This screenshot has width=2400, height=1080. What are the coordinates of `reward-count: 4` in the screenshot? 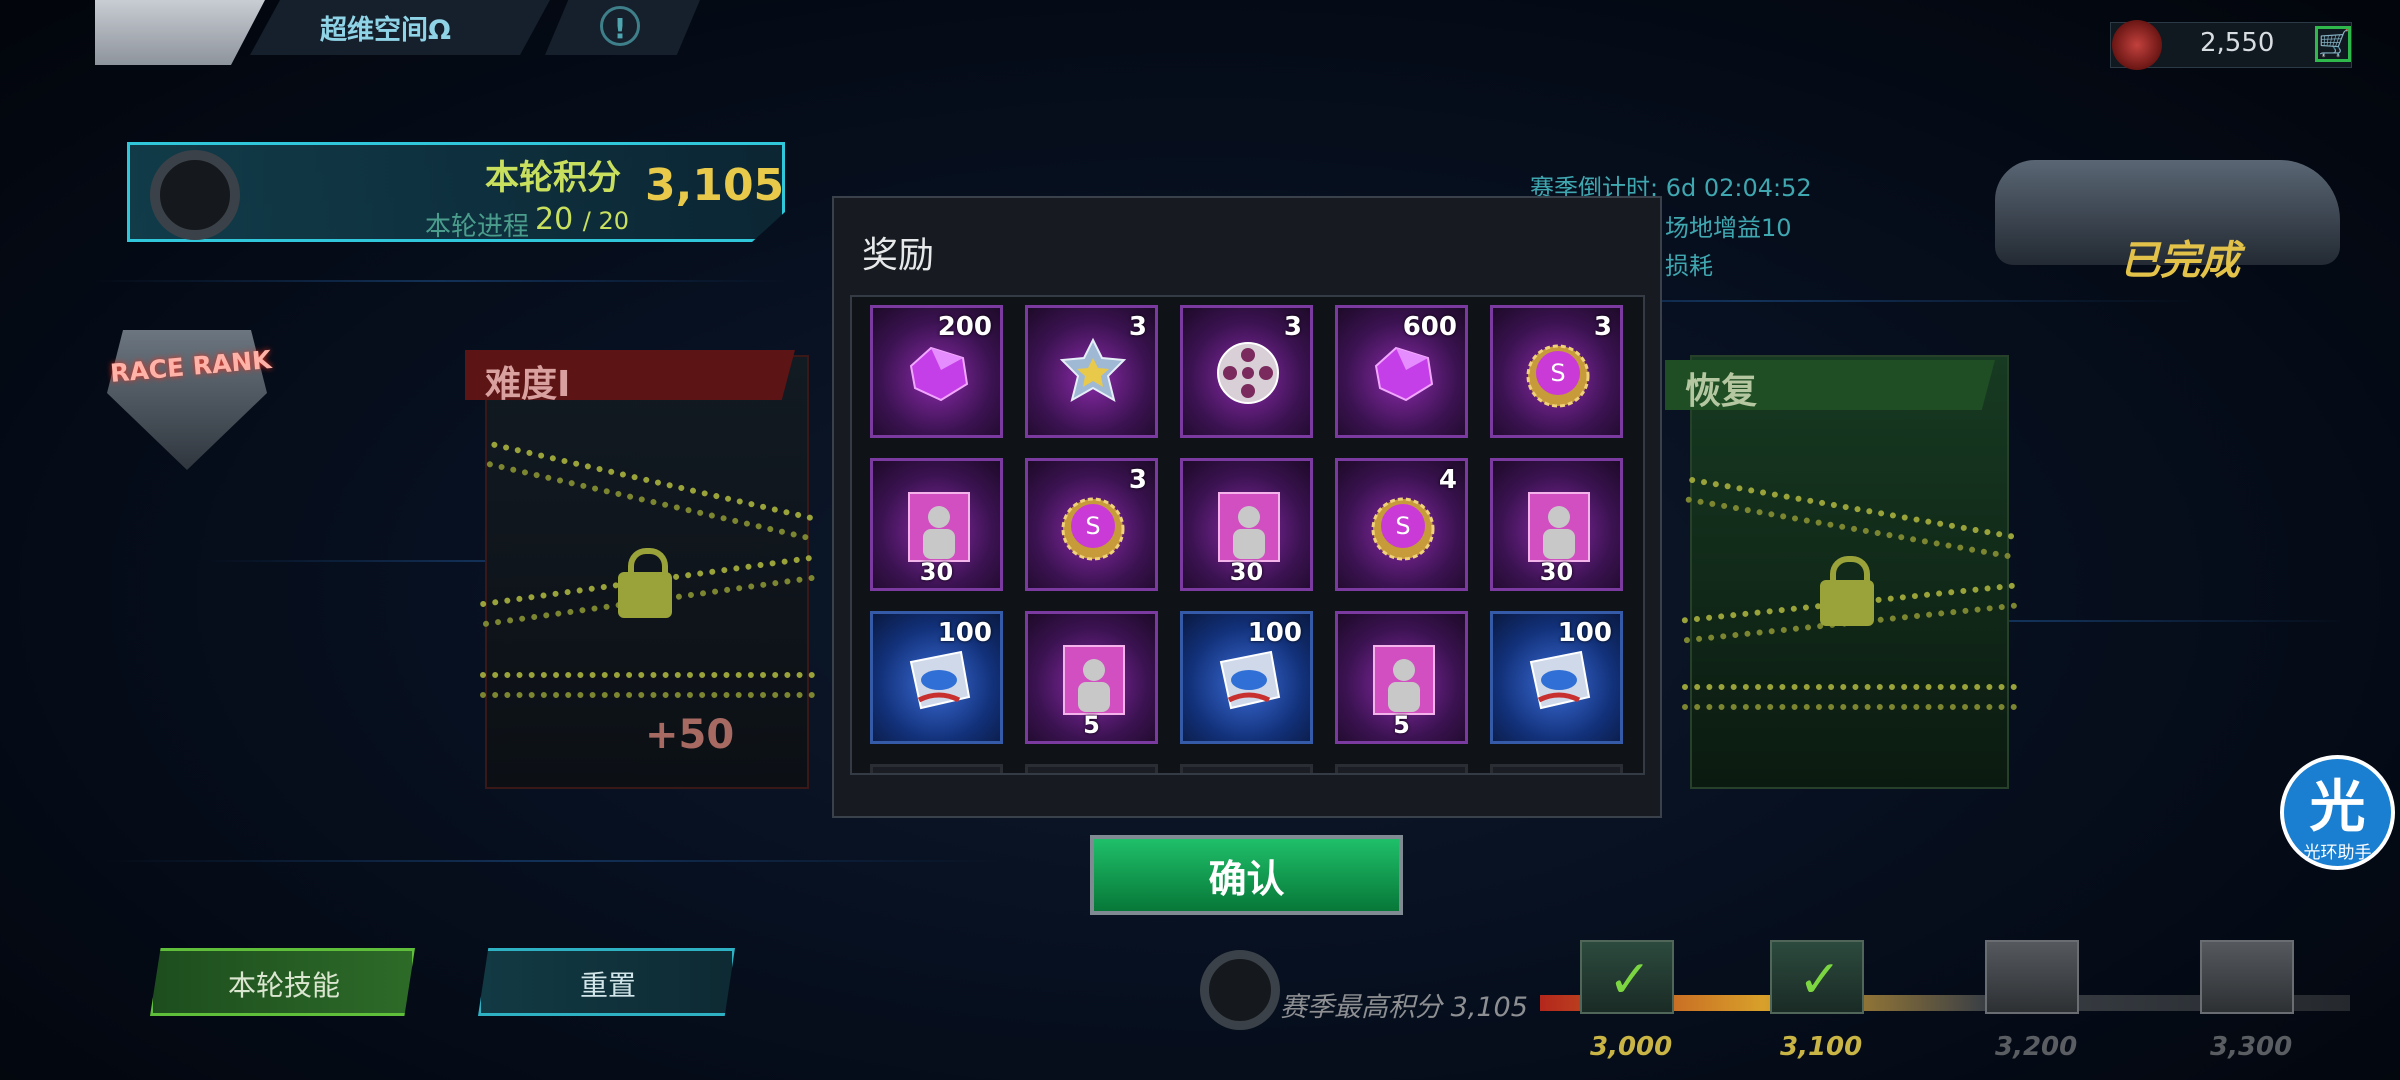 It's located at (1447, 480).